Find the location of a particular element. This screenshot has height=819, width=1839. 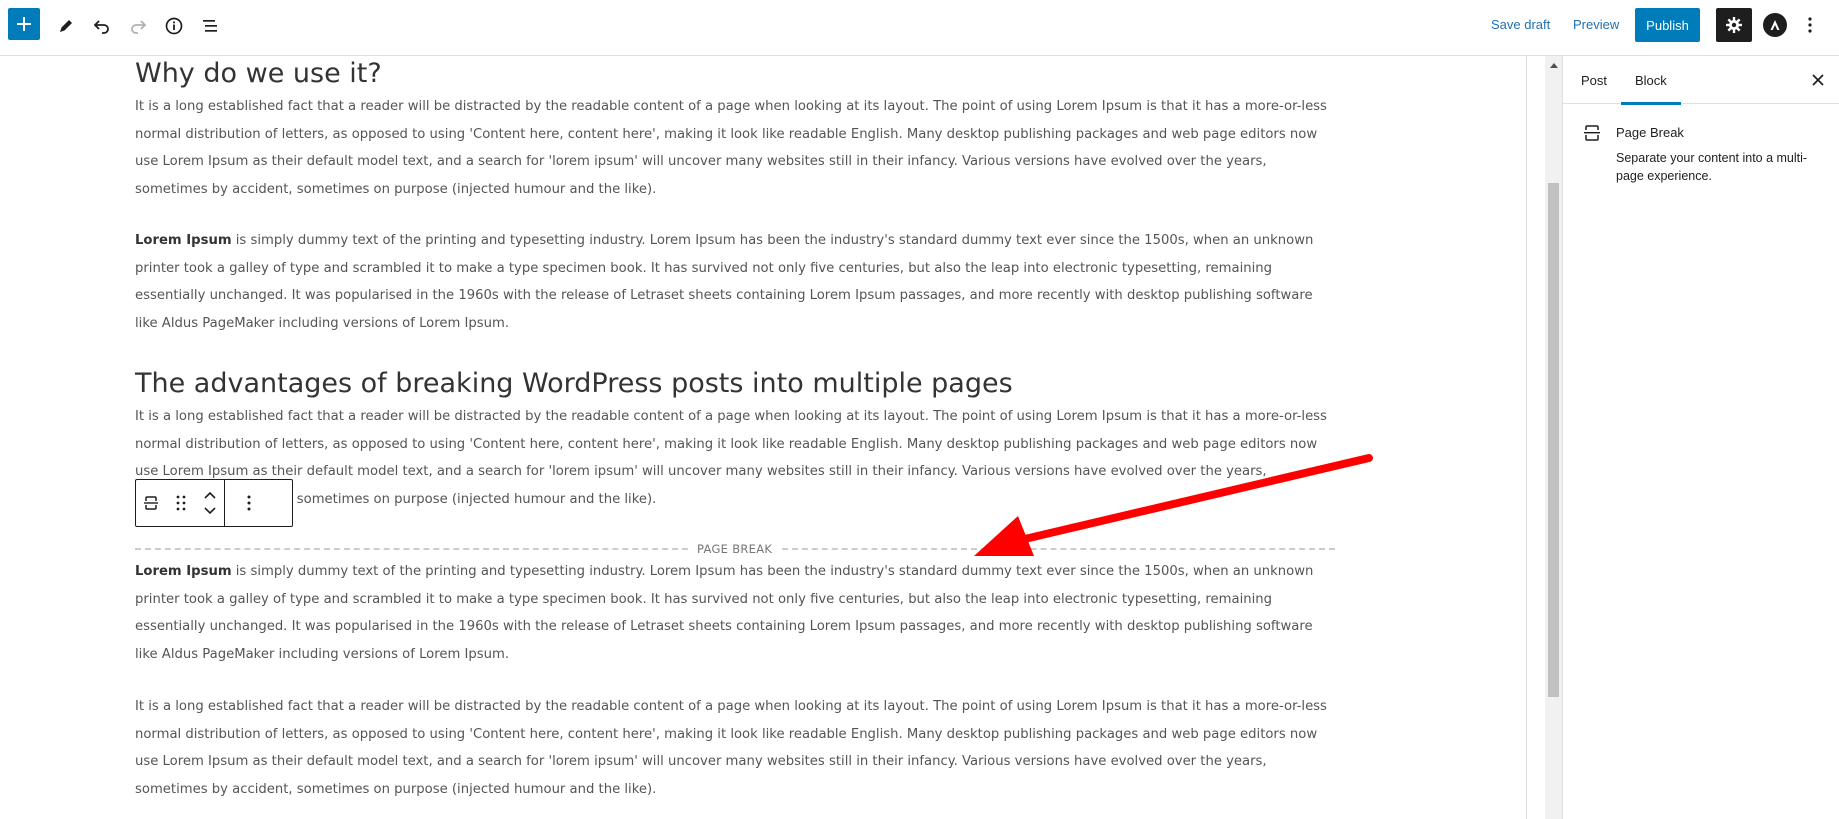

block-mover is located at coordinates (210, 503).